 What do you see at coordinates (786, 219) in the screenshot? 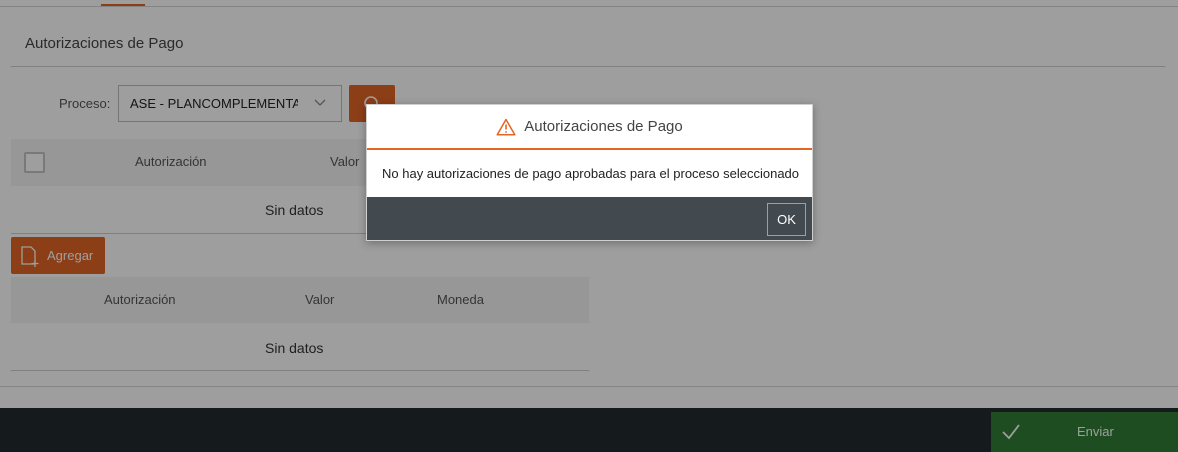
I see `ok-button: OK` at bounding box center [786, 219].